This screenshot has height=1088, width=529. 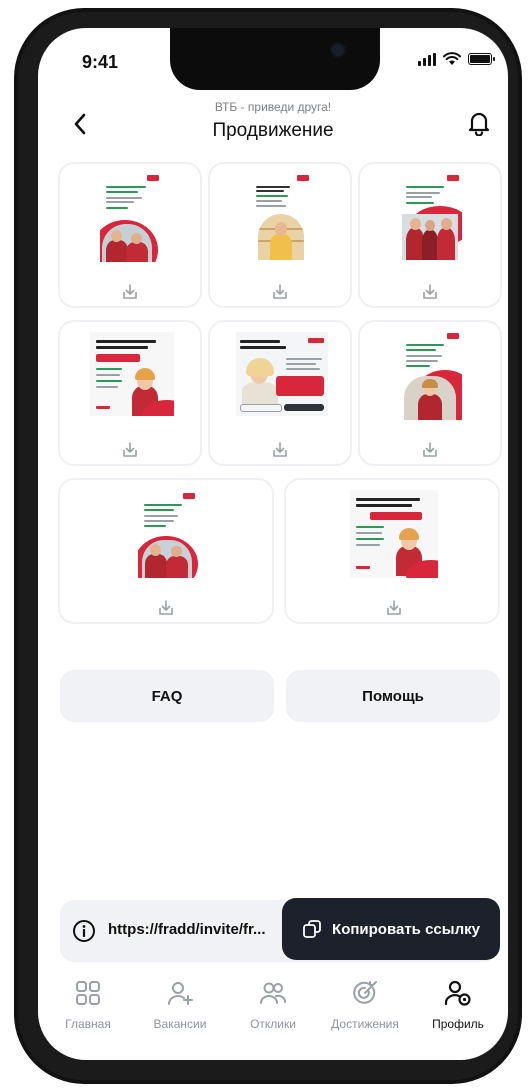 I want to click on info-icon, so click(x=84, y=931).